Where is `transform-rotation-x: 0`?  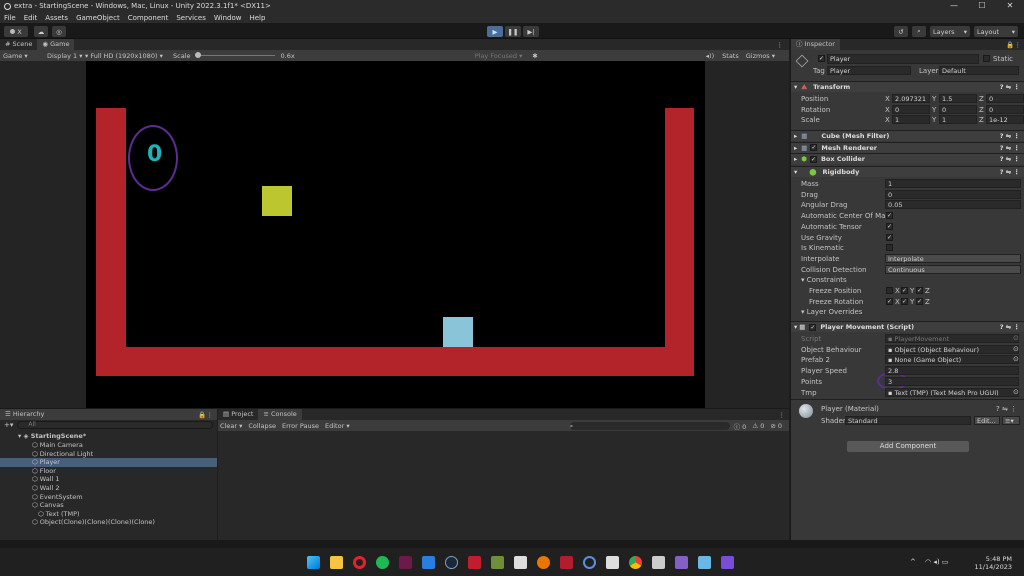 transform-rotation-x: 0 is located at coordinates (911, 109).